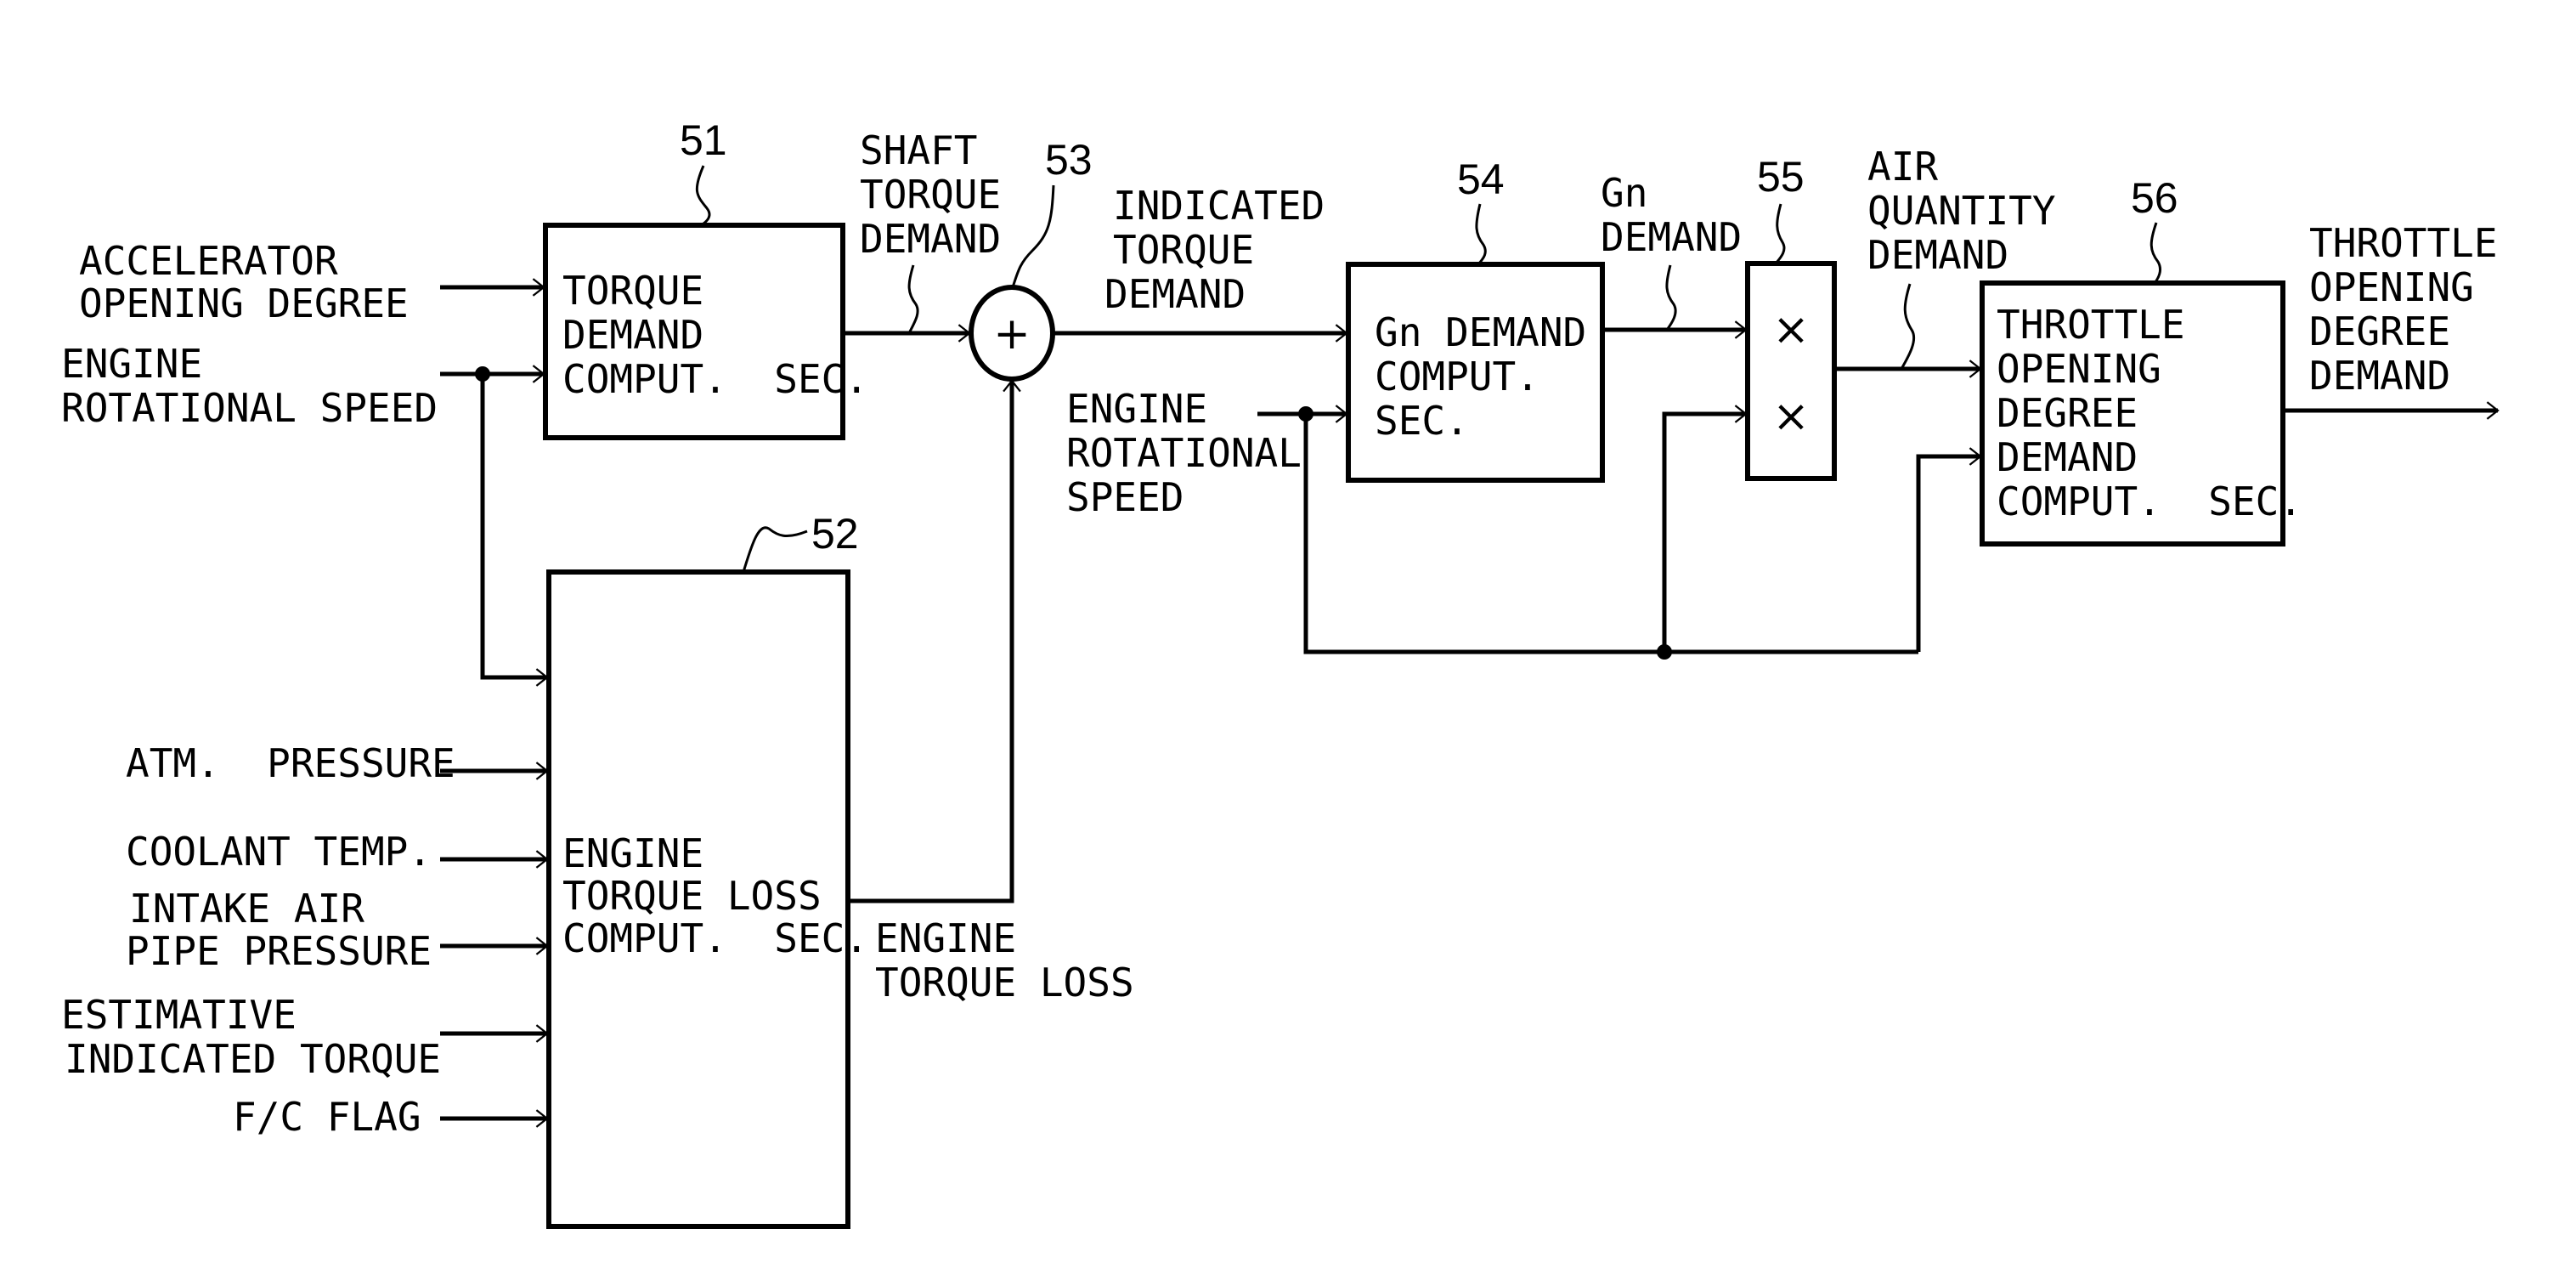 The height and width of the screenshot is (1280, 2576). What do you see at coordinates (1175, 294) in the screenshot?
I see `indicated-torque-label-3: DEMAND` at bounding box center [1175, 294].